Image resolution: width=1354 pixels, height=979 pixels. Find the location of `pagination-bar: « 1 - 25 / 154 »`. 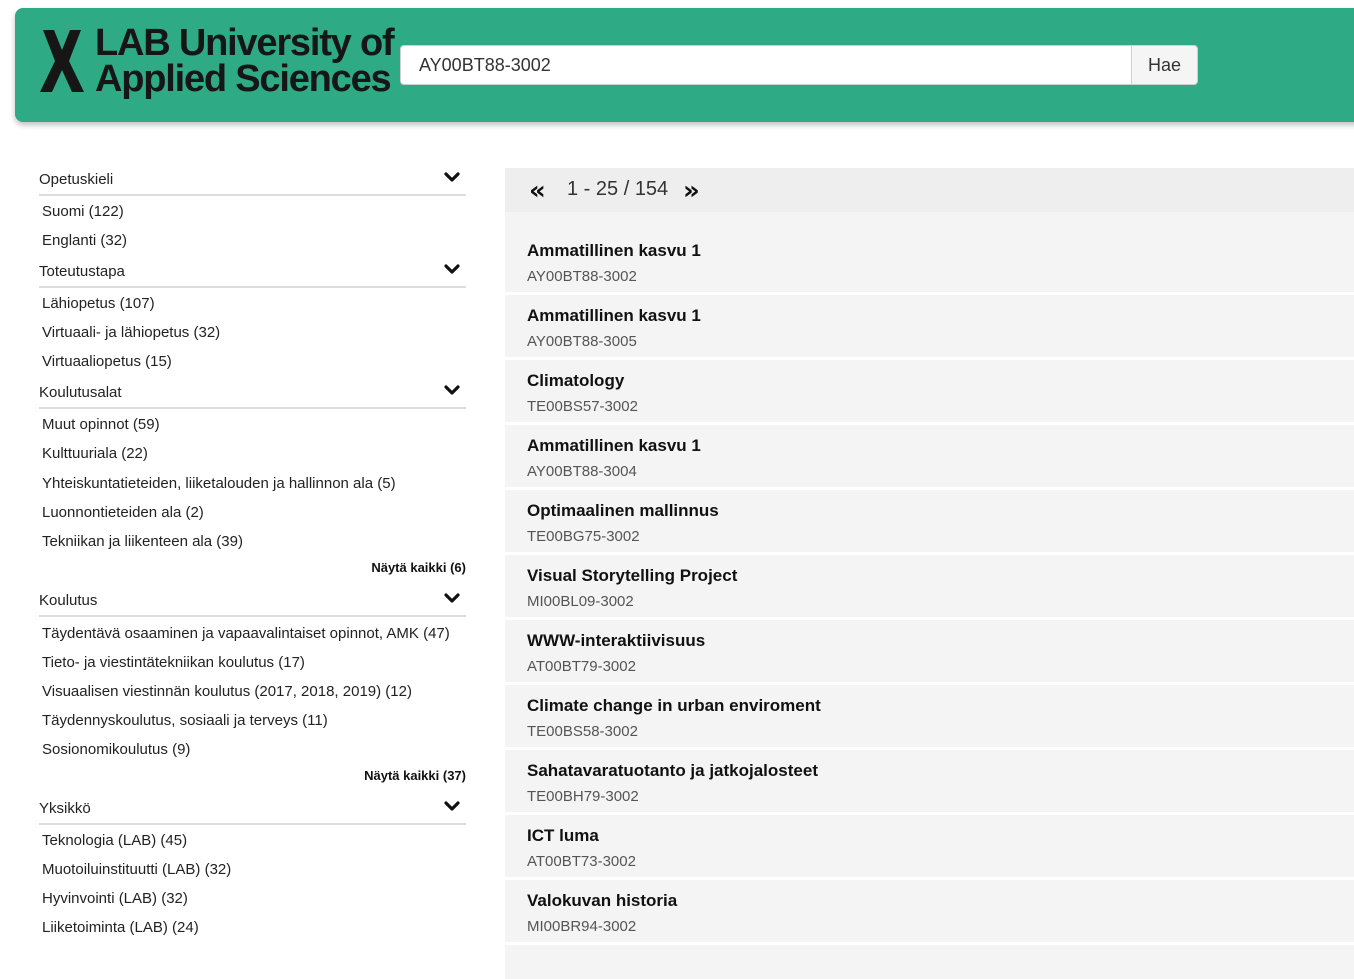

pagination-bar: « 1 - 25 / 154 » is located at coordinates (929, 190).